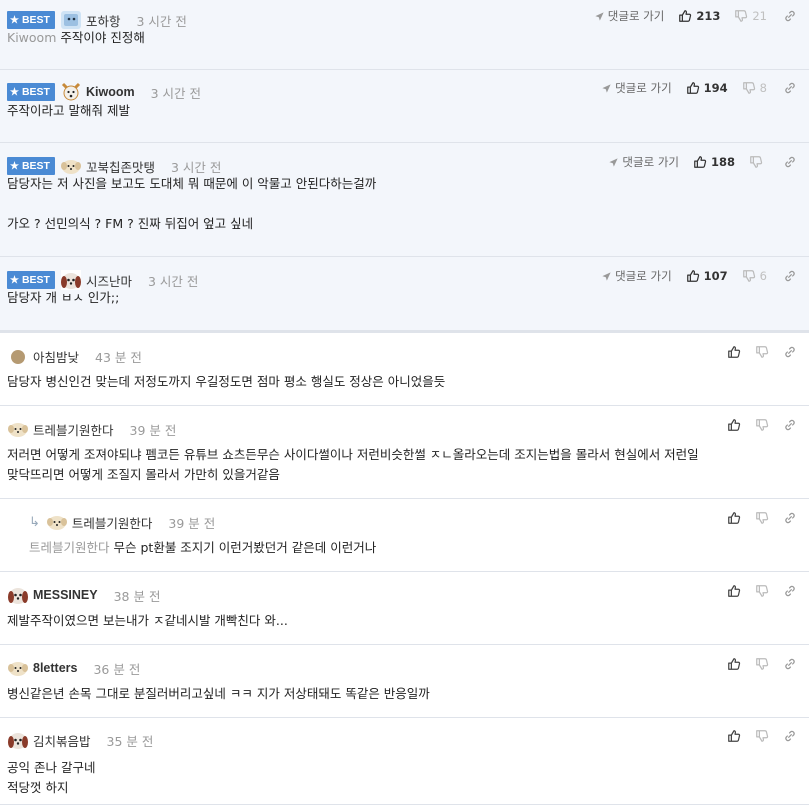 Image resolution: width=809 pixels, height=805 pixels. I want to click on like-count: 188, so click(722, 162).